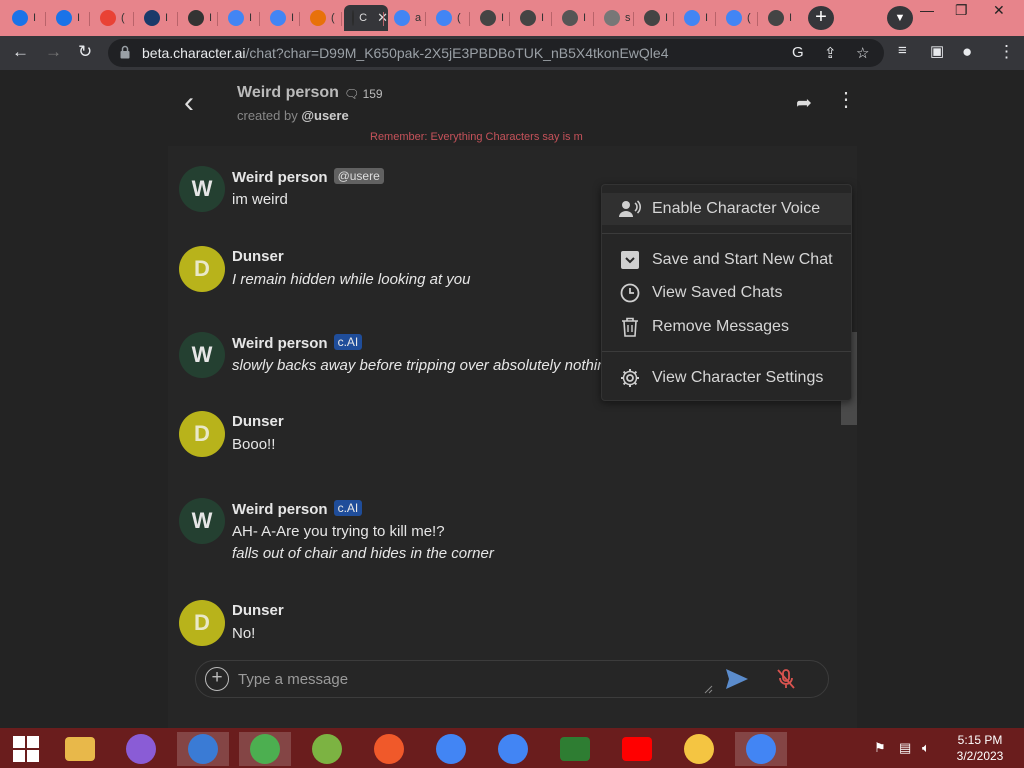  I want to click on message-text: I remain hidden while looking at you, so click(351, 279).